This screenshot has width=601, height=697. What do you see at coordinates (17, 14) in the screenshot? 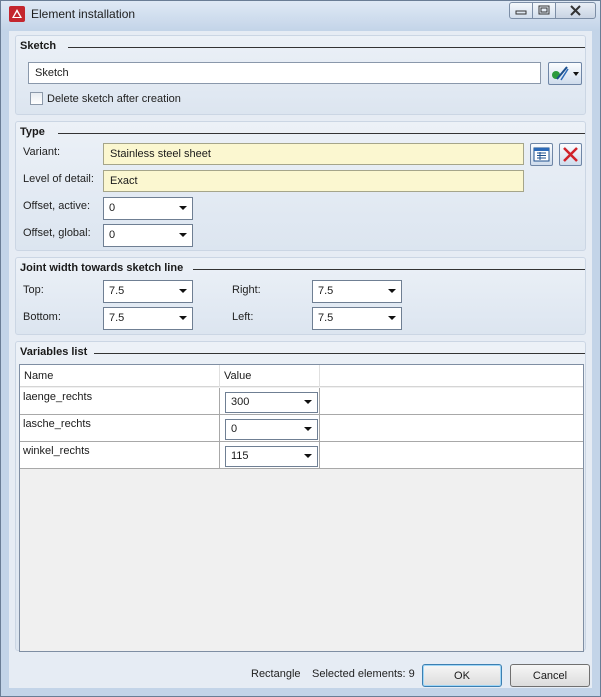
I see `app-logo-icon` at bounding box center [17, 14].